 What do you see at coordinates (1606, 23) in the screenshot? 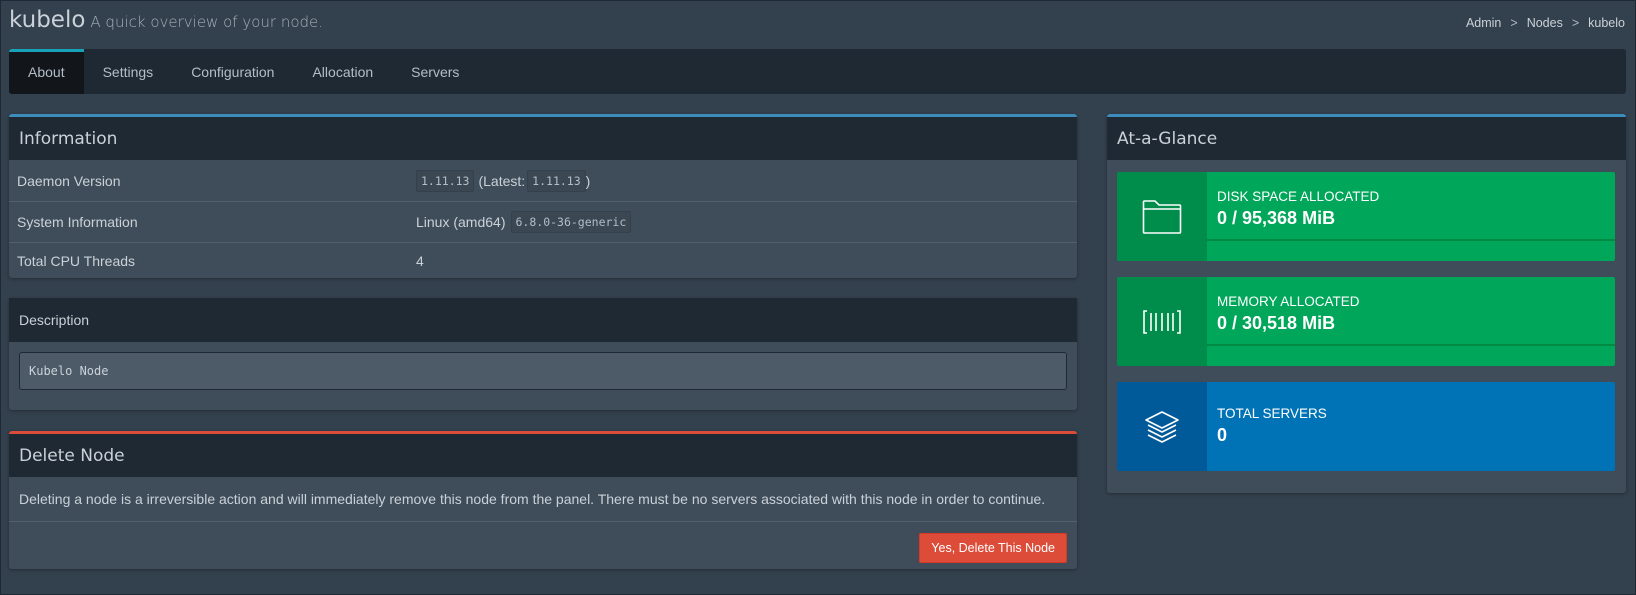
I see `breadcrumb-current: kubelo` at bounding box center [1606, 23].